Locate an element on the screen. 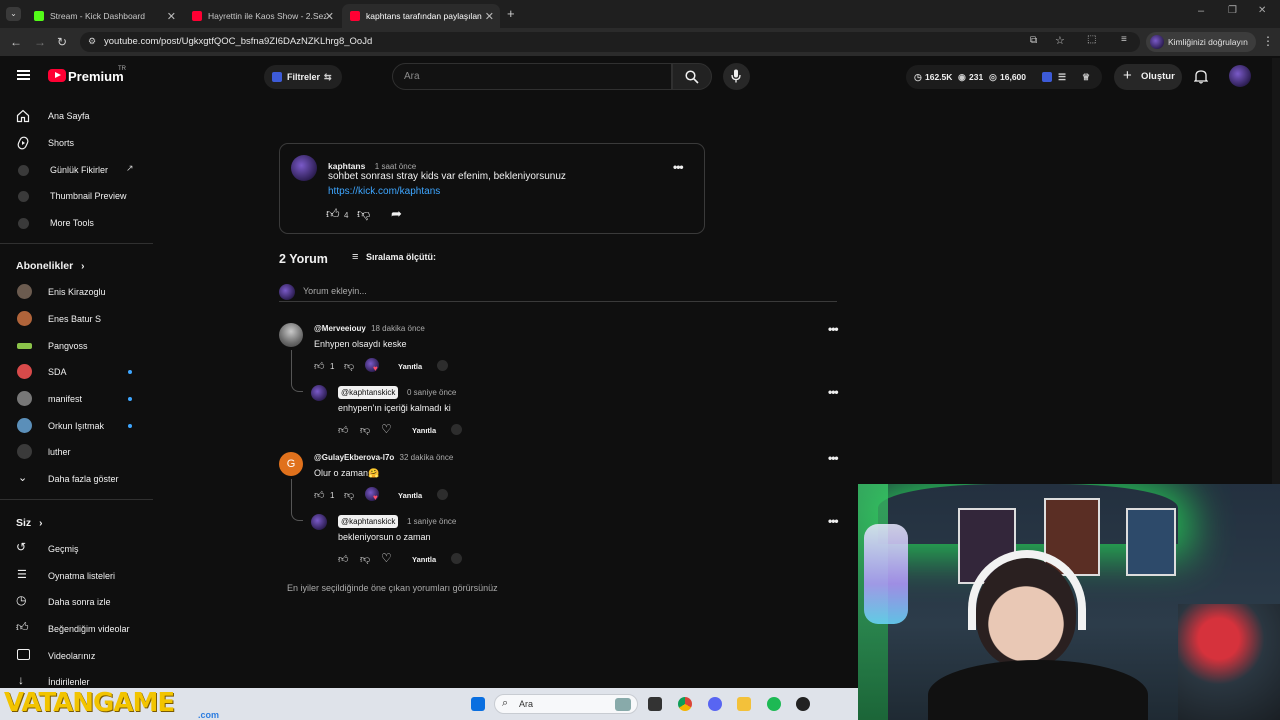 The image size is (1280, 720). spotify-icon is located at coordinates (774, 704).